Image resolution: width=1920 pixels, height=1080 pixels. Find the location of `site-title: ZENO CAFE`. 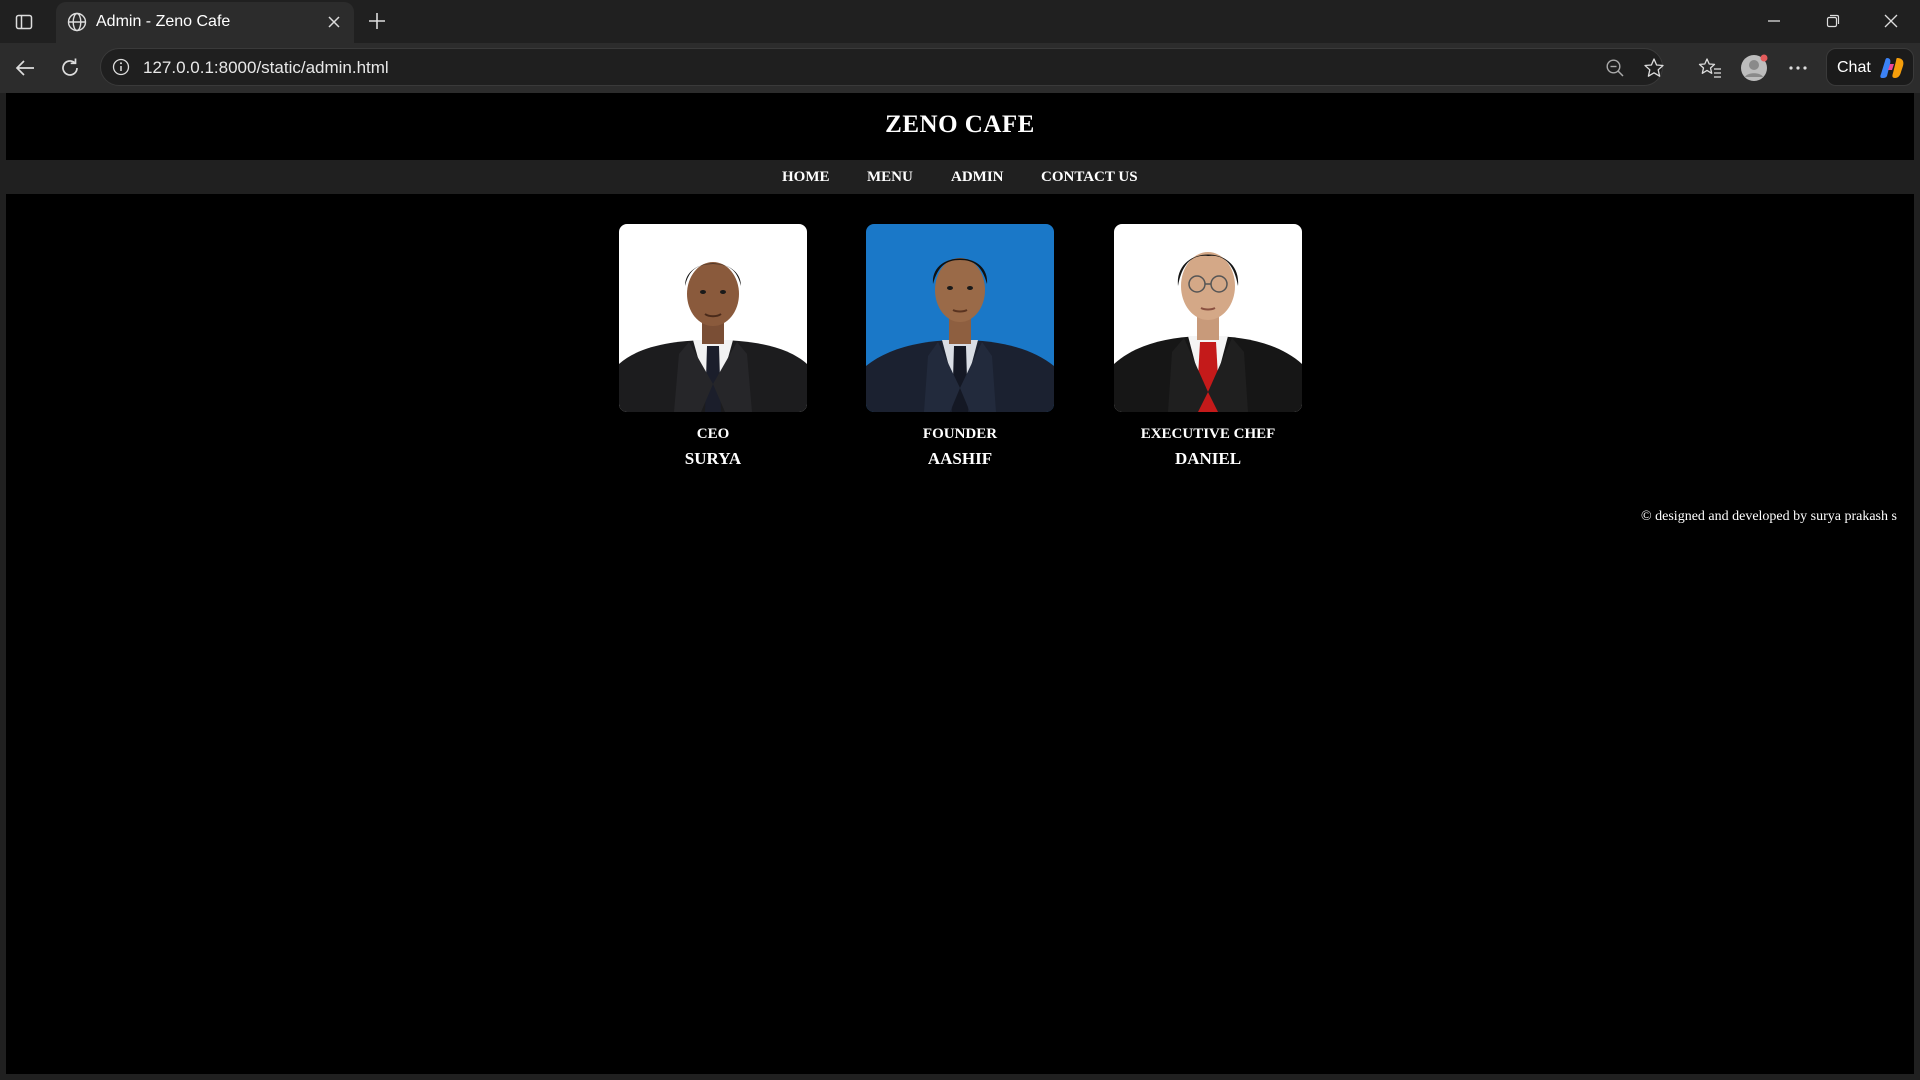

site-title: ZENO CAFE is located at coordinates (960, 124).